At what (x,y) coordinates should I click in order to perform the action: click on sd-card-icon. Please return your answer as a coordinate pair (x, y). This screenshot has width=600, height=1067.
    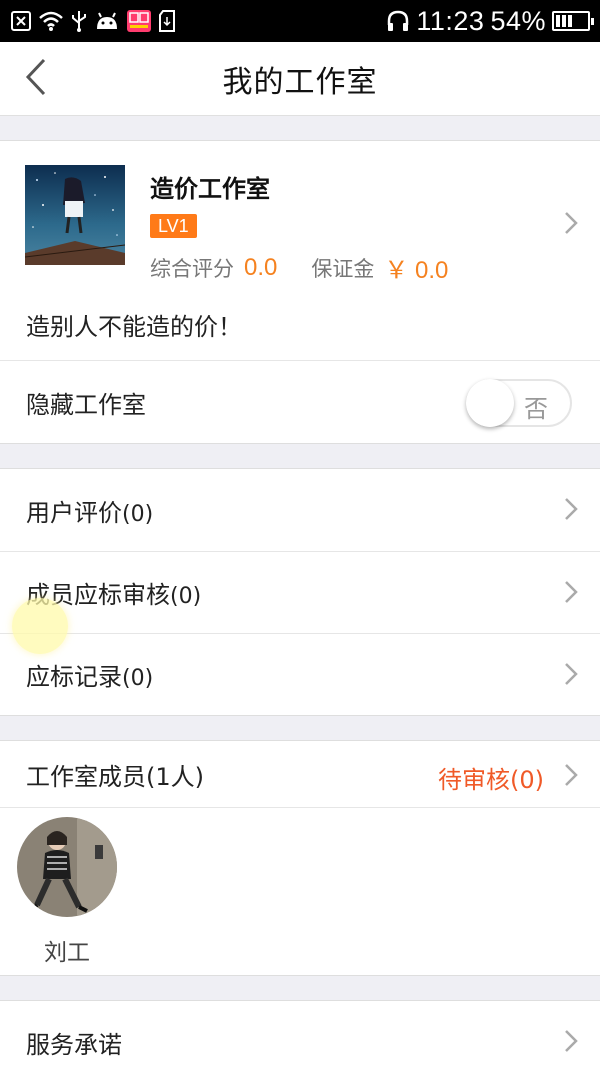
    Looking at the image, I should click on (168, 21).